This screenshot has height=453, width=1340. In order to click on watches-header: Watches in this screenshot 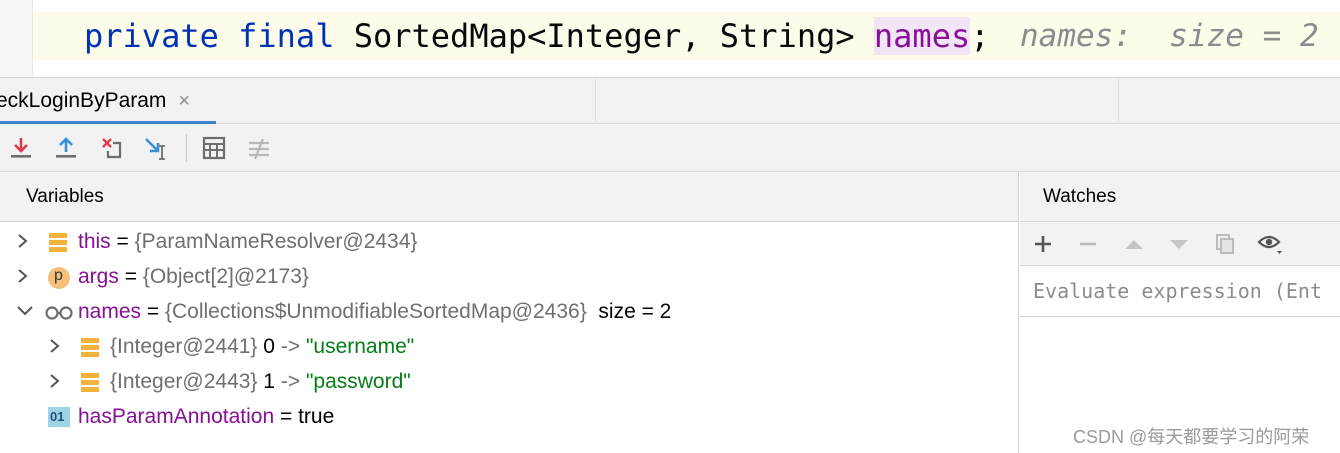, I will do `click(1180, 197)`.